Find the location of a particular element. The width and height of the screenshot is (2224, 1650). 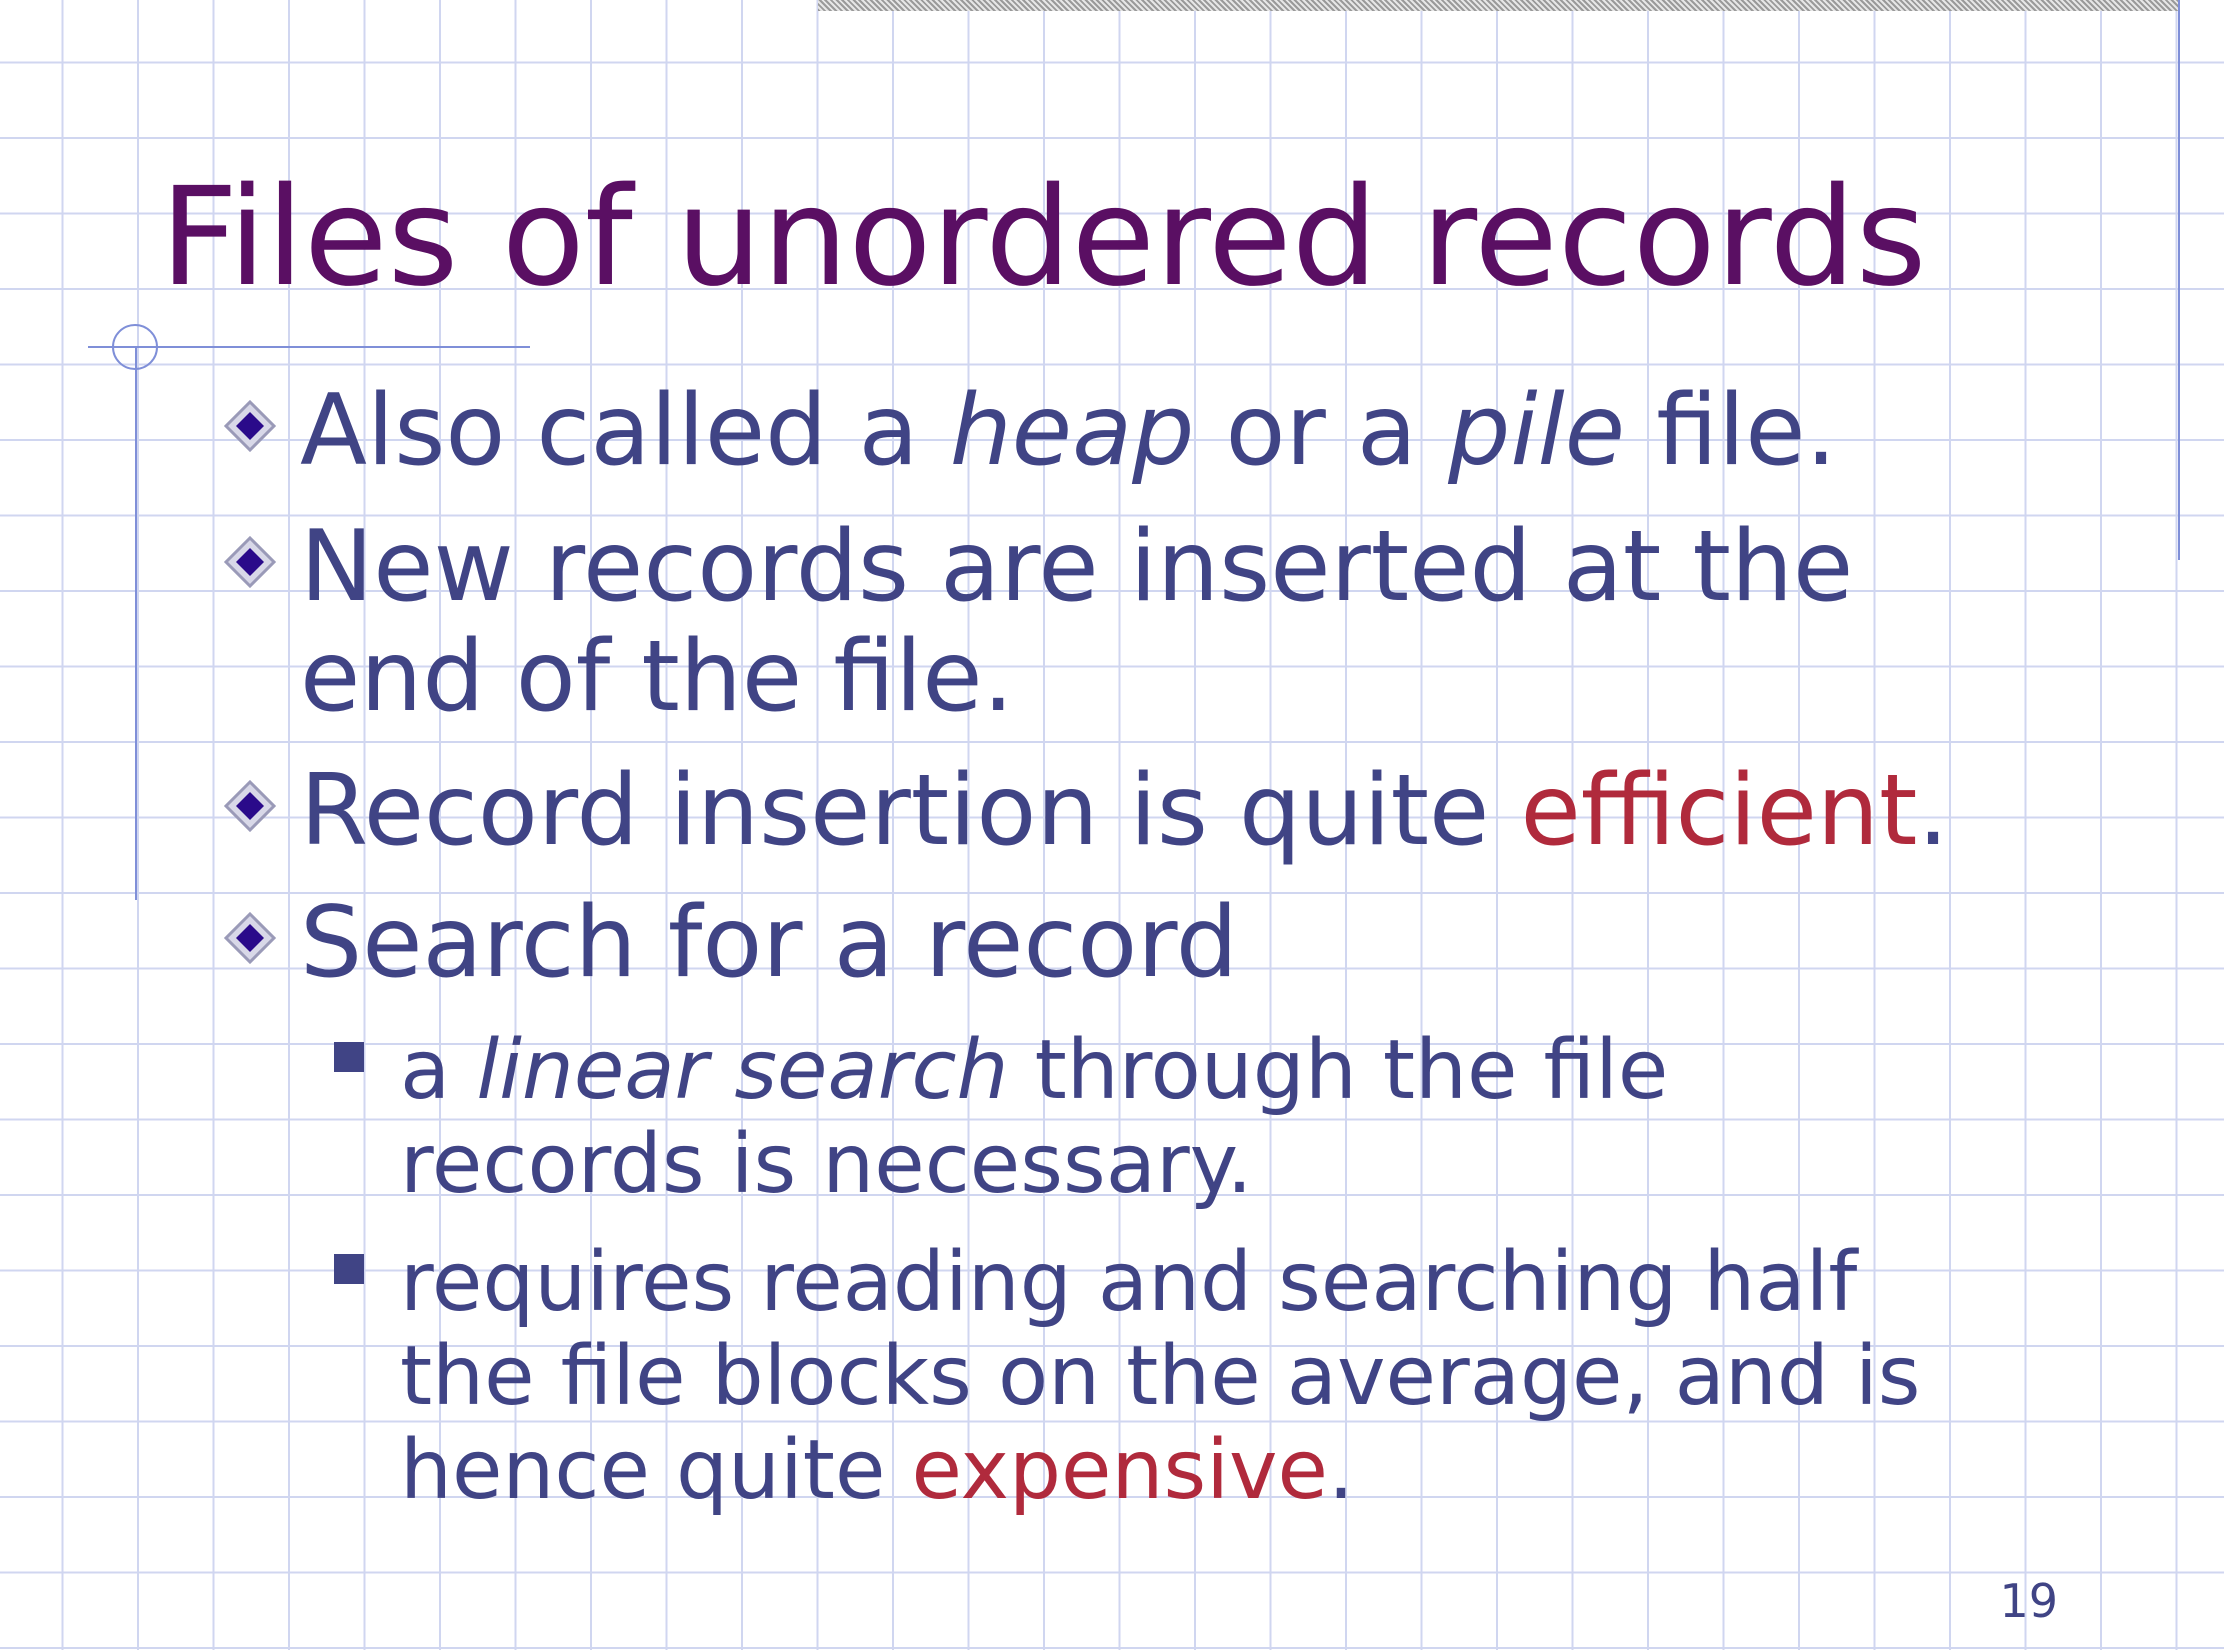

bullet-item-4: Search for a record is located at coordinates (731, 943).